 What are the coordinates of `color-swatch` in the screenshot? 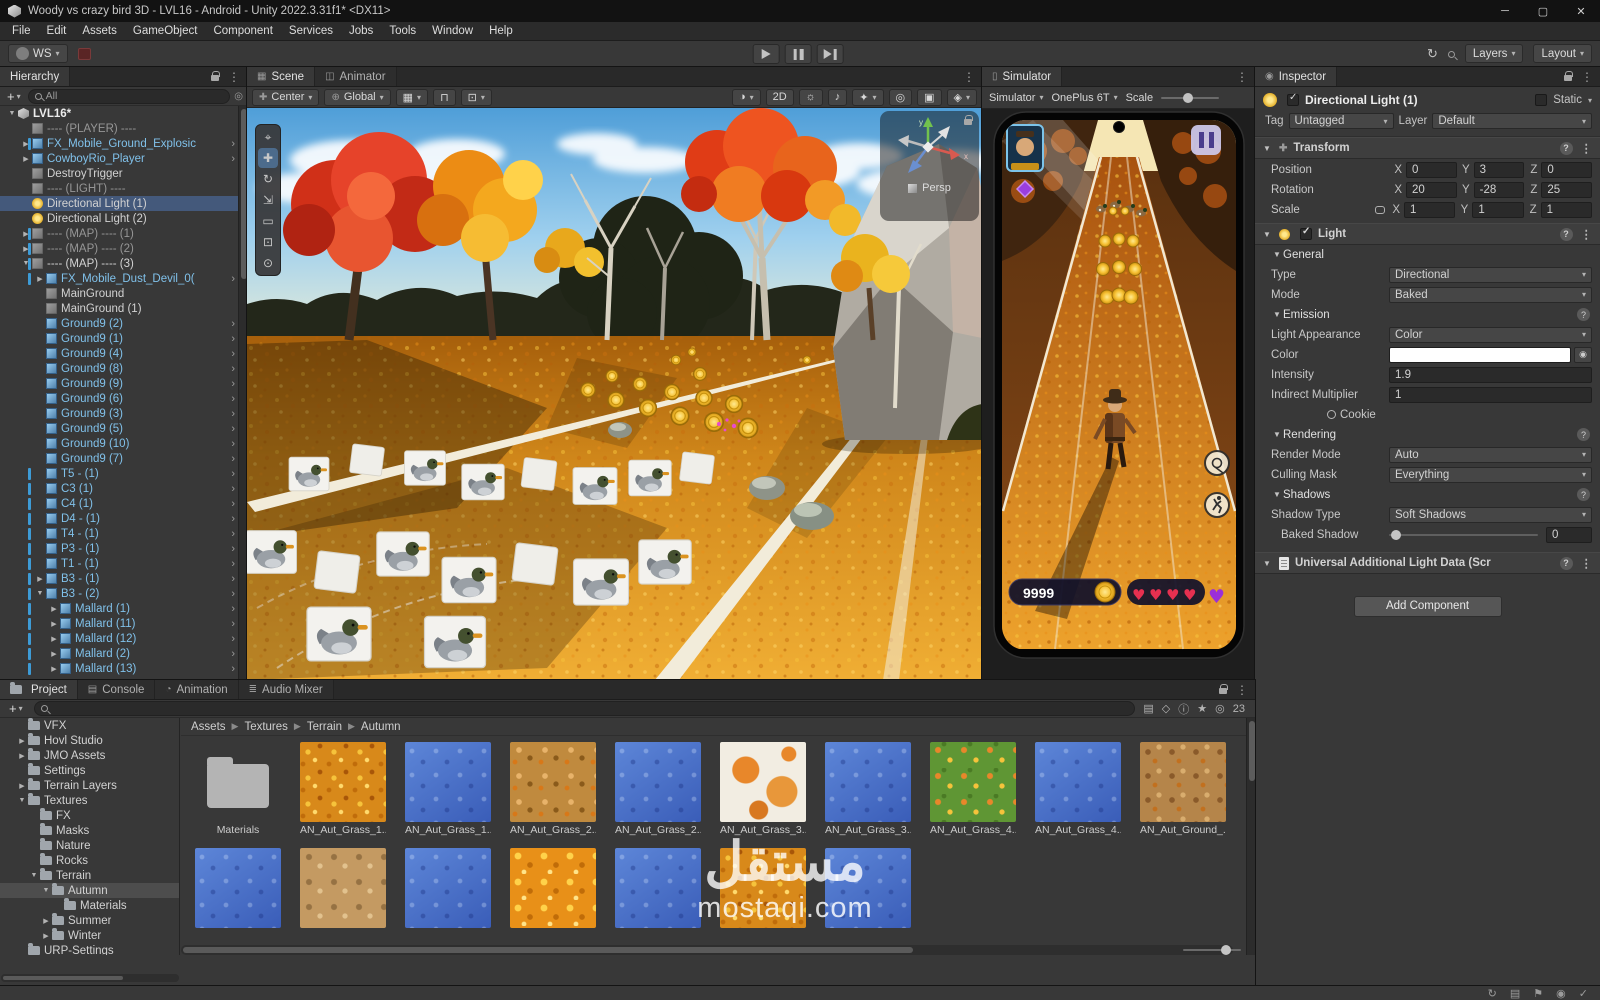 It's located at (1480, 354).